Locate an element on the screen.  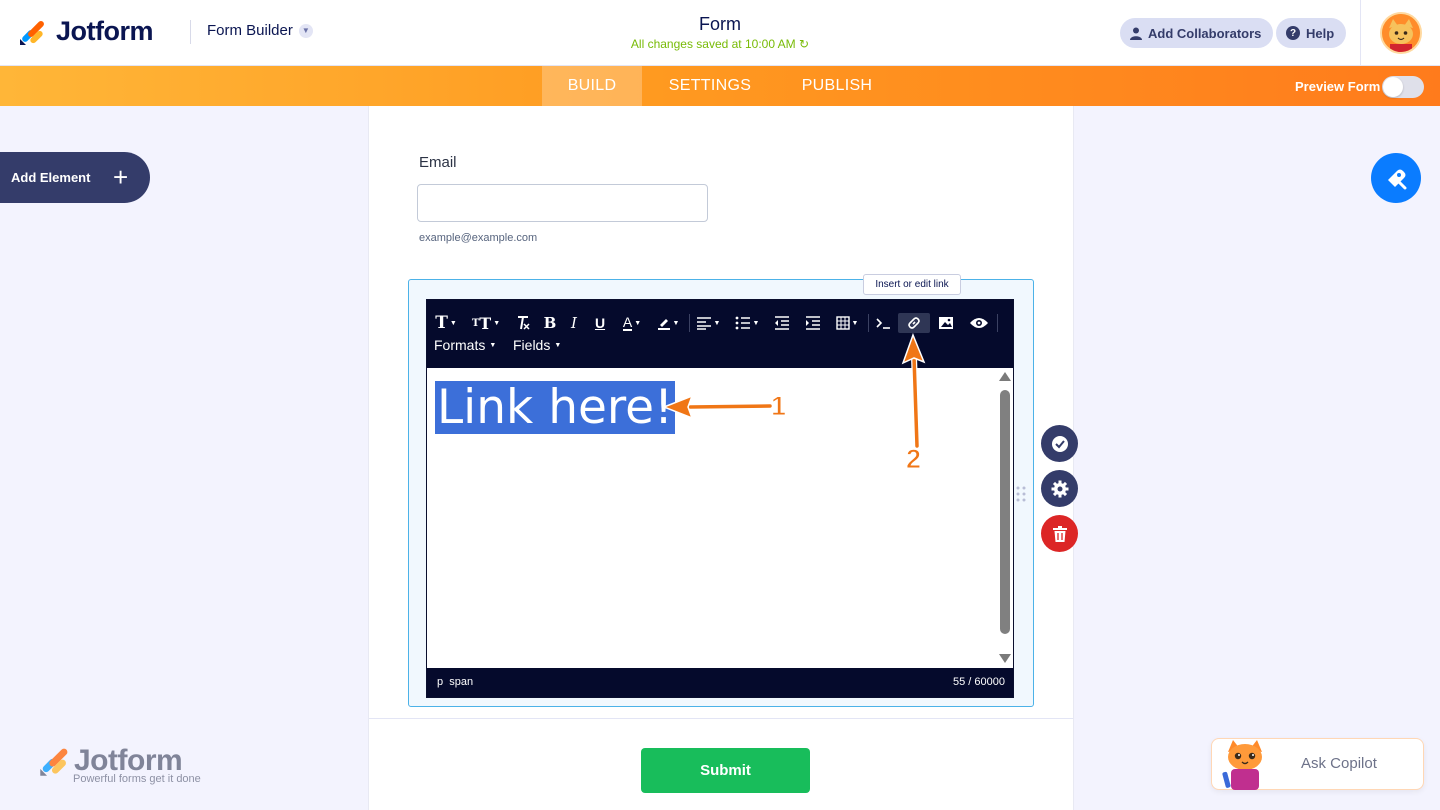
delete-field-button is located at coordinates (1059, 533).